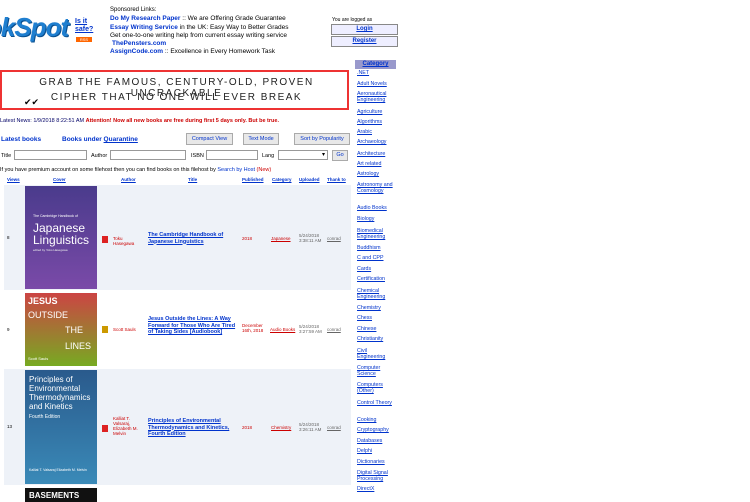  Describe the element at coordinates (376, 84) in the screenshot. I see `sidebar-item-category: Adult Novels` at that location.